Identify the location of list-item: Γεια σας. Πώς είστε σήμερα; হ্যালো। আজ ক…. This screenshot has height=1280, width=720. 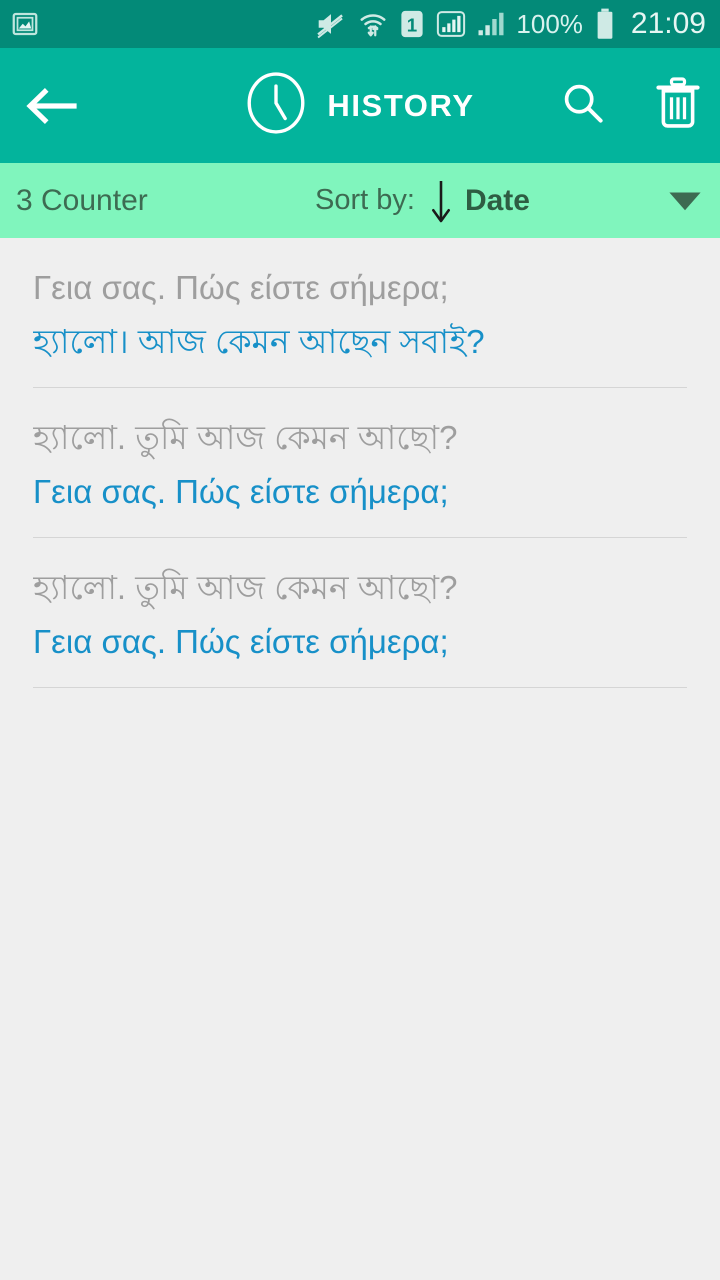
(360, 312).